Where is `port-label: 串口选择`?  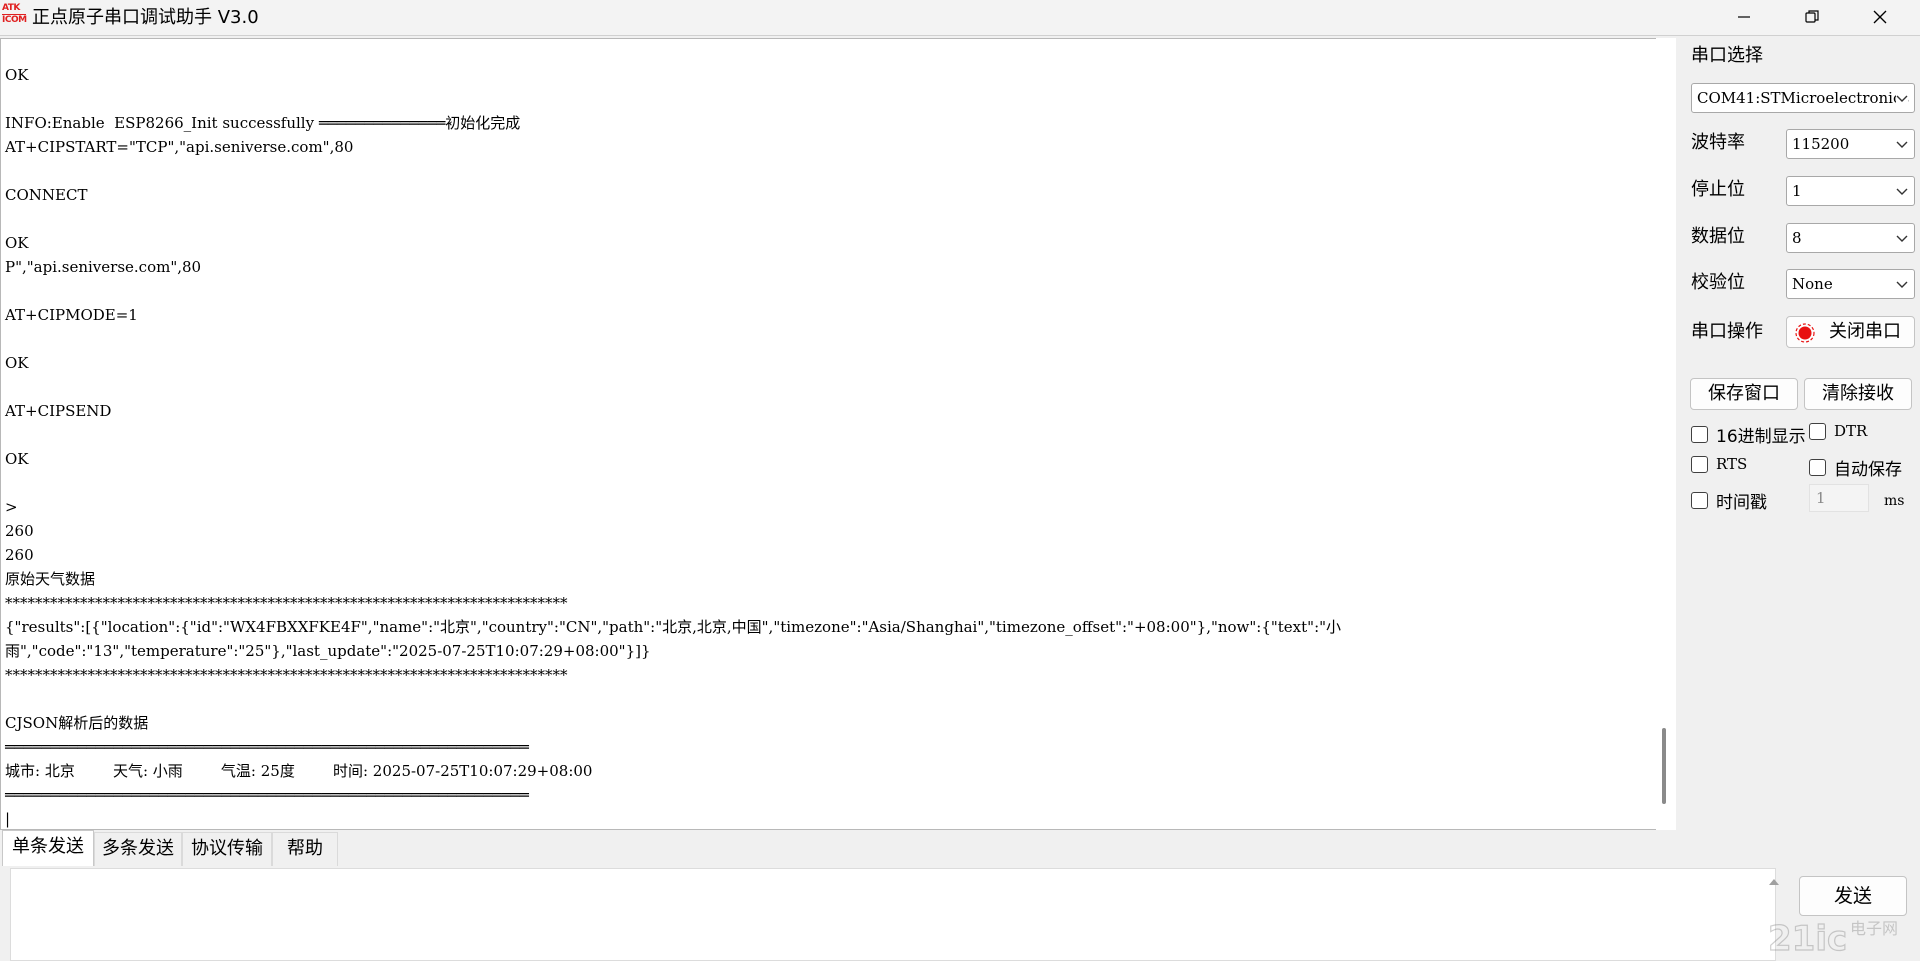 port-label: 串口选择 is located at coordinates (1727, 55).